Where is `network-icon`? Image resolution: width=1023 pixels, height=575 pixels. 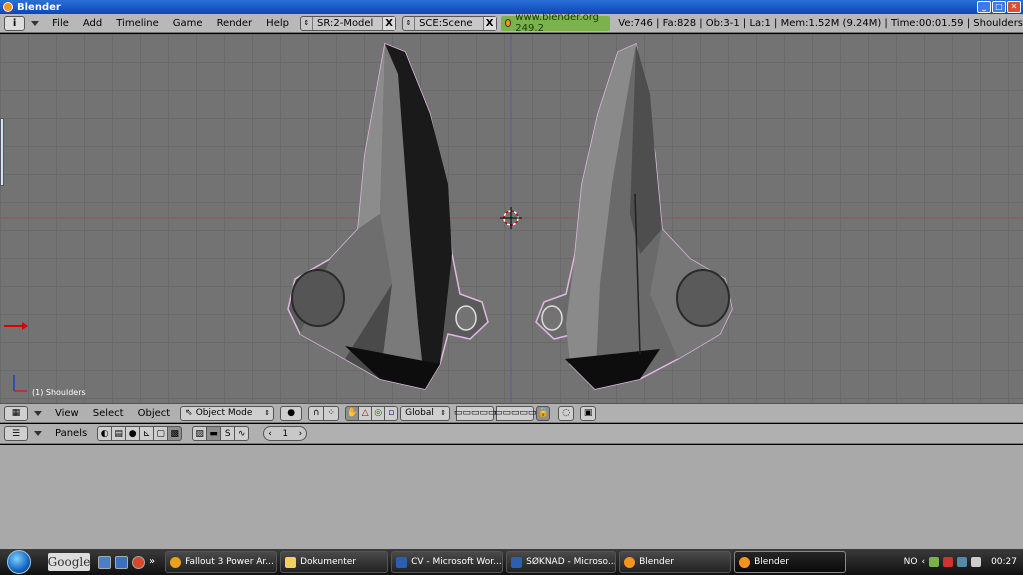 network-icon is located at coordinates (962, 562).